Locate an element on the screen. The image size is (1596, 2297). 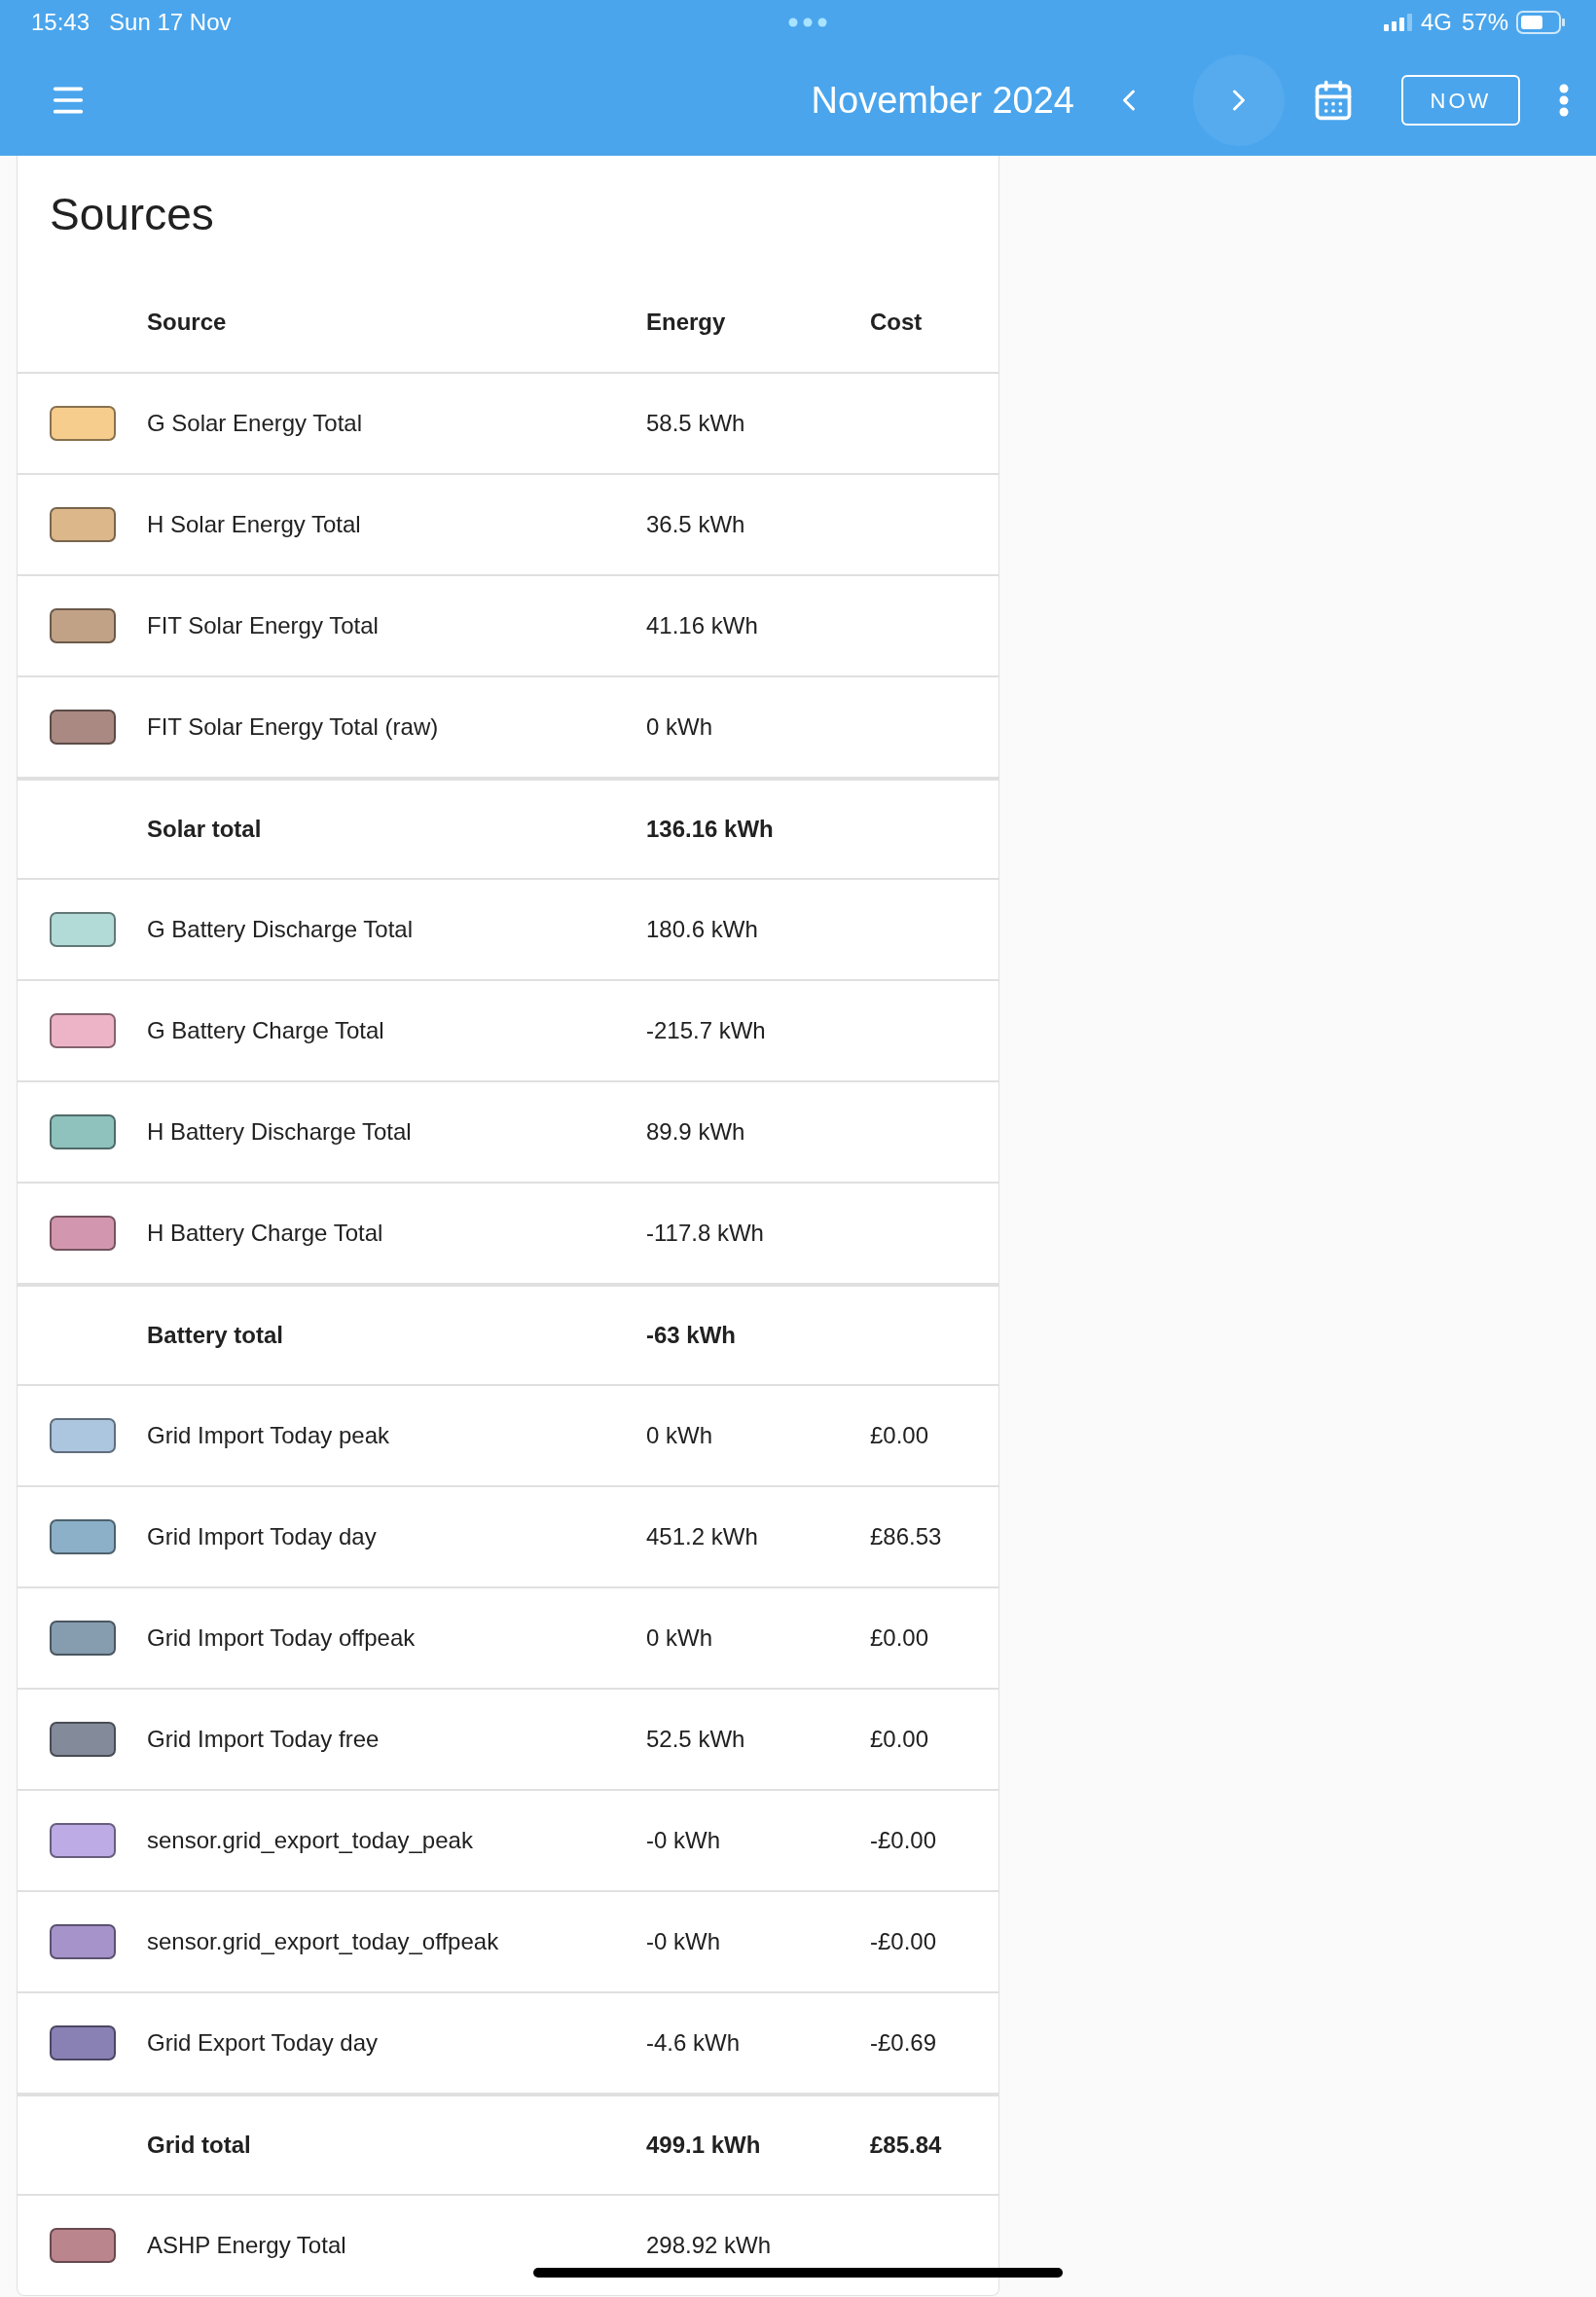
cost-value: £86.53 is located at coordinates (906, 1536).